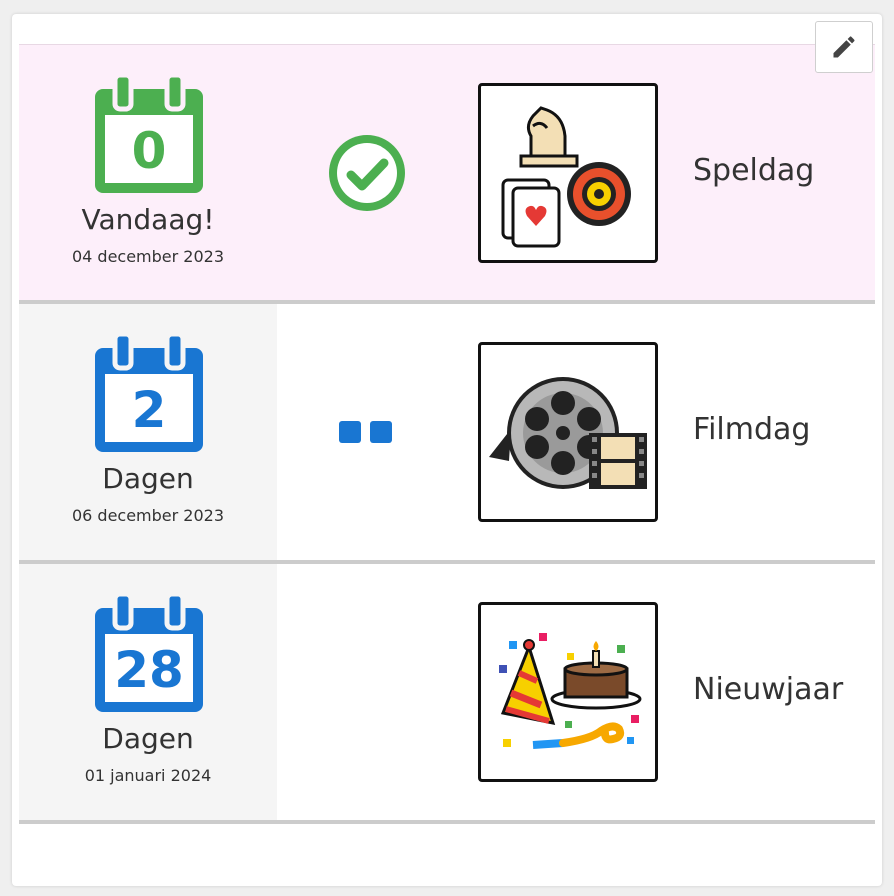 This screenshot has height=896, width=894. I want to click on pencil-icon, so click(844, 47).